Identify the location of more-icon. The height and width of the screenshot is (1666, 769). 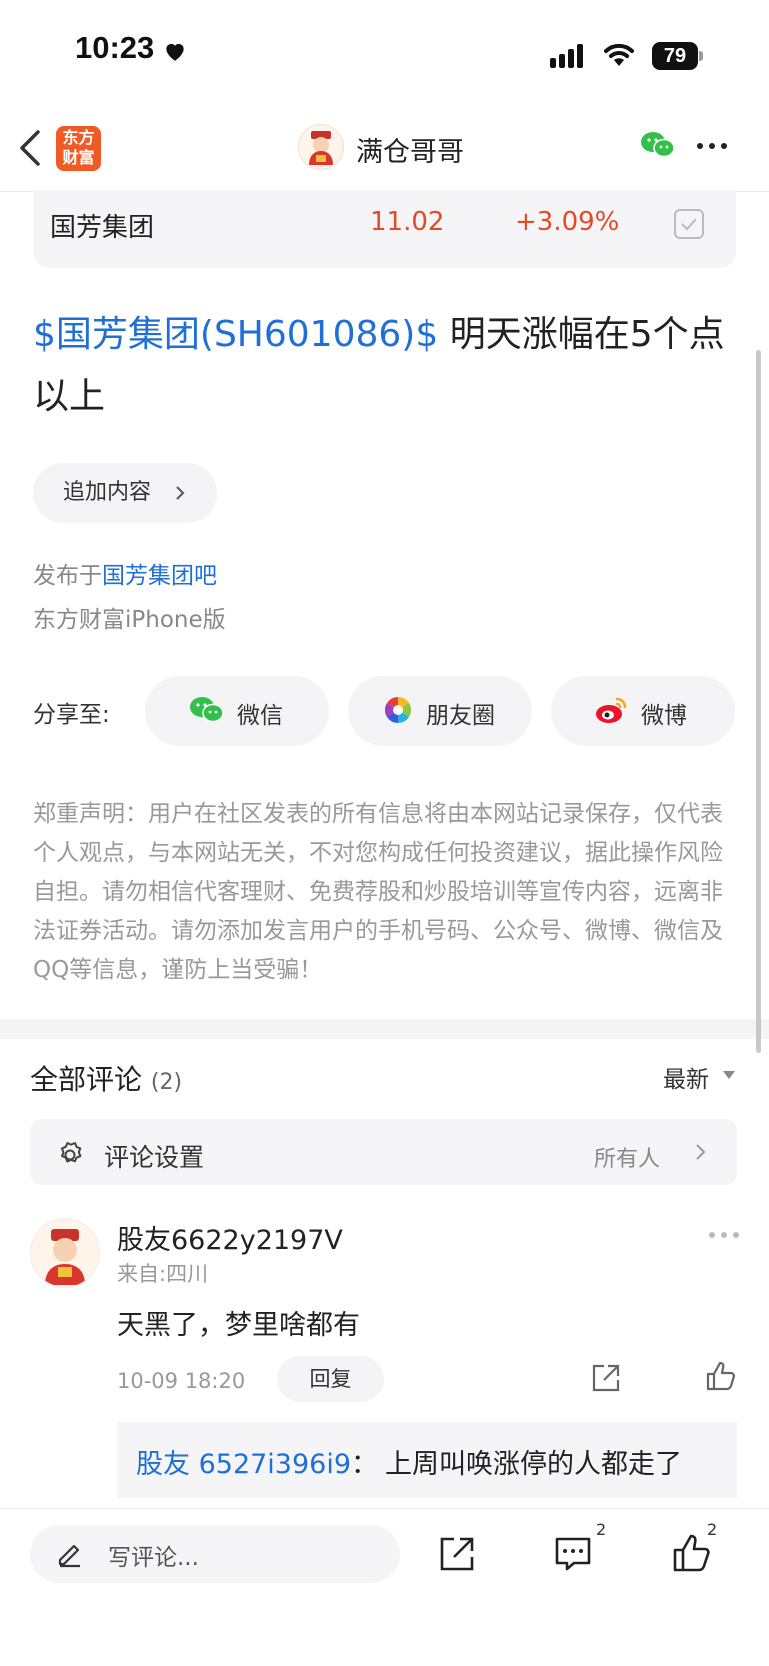
(712, 146).